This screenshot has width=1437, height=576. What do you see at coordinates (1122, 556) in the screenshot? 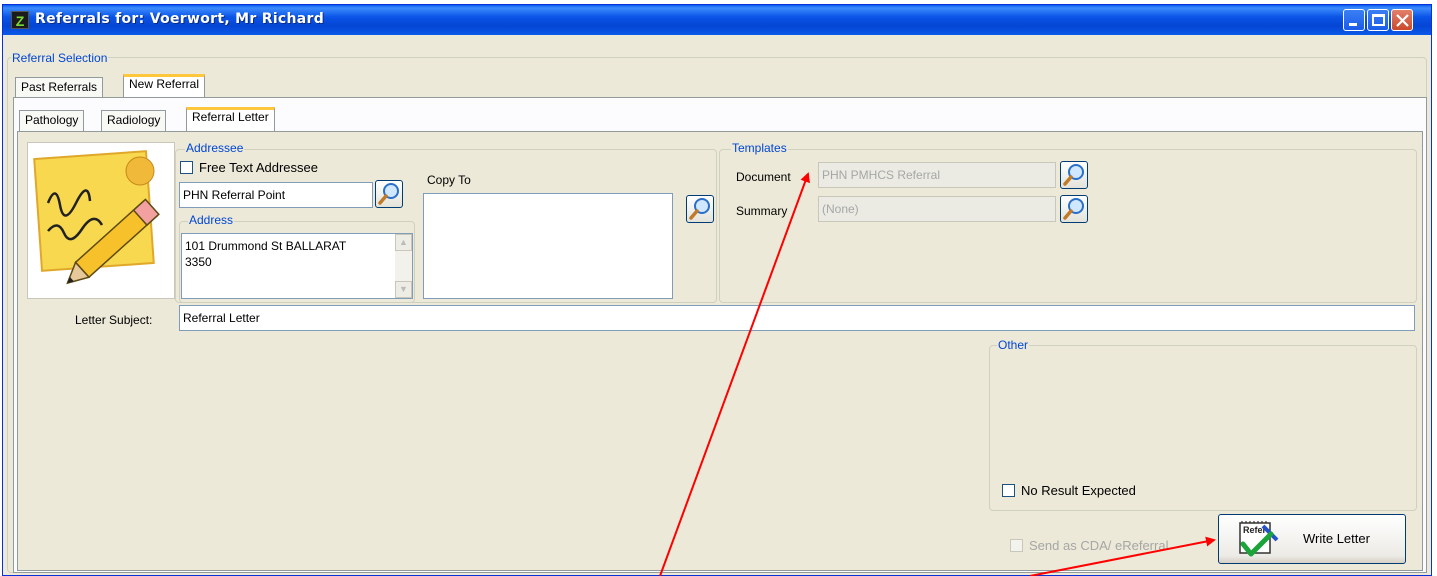
I see `annotation-arrow-write-letter` at bounding box center [1122, 556].